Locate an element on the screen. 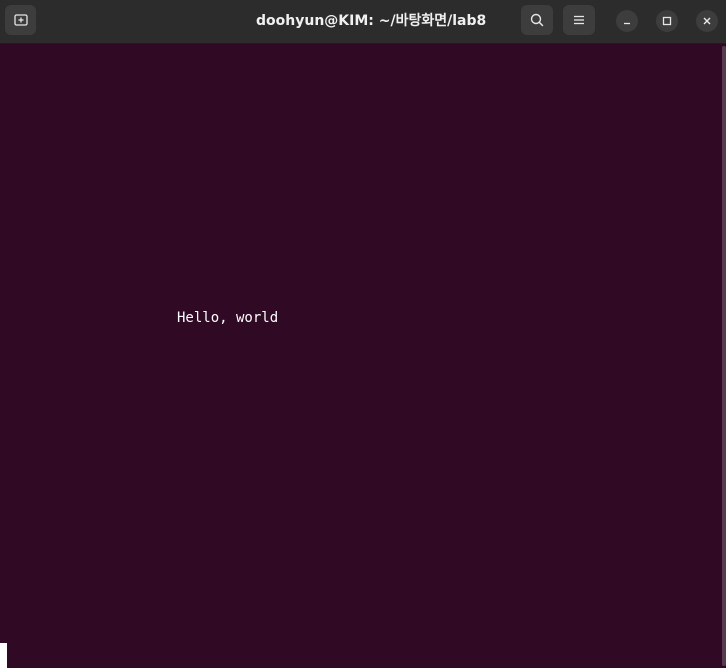 The image size is (726, 668). search-icon is located at coordinates (537, 20).